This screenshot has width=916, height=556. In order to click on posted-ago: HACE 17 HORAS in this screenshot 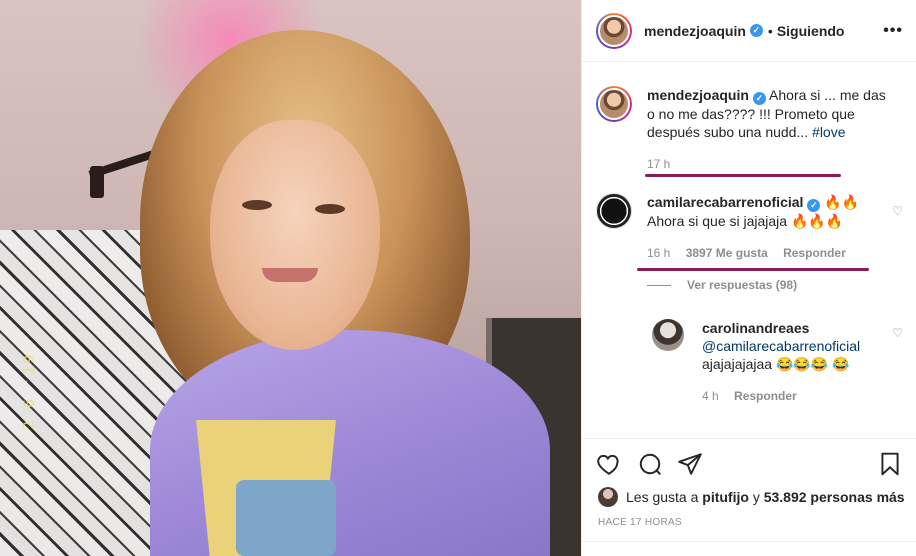, I will do `click(640, 522)`.